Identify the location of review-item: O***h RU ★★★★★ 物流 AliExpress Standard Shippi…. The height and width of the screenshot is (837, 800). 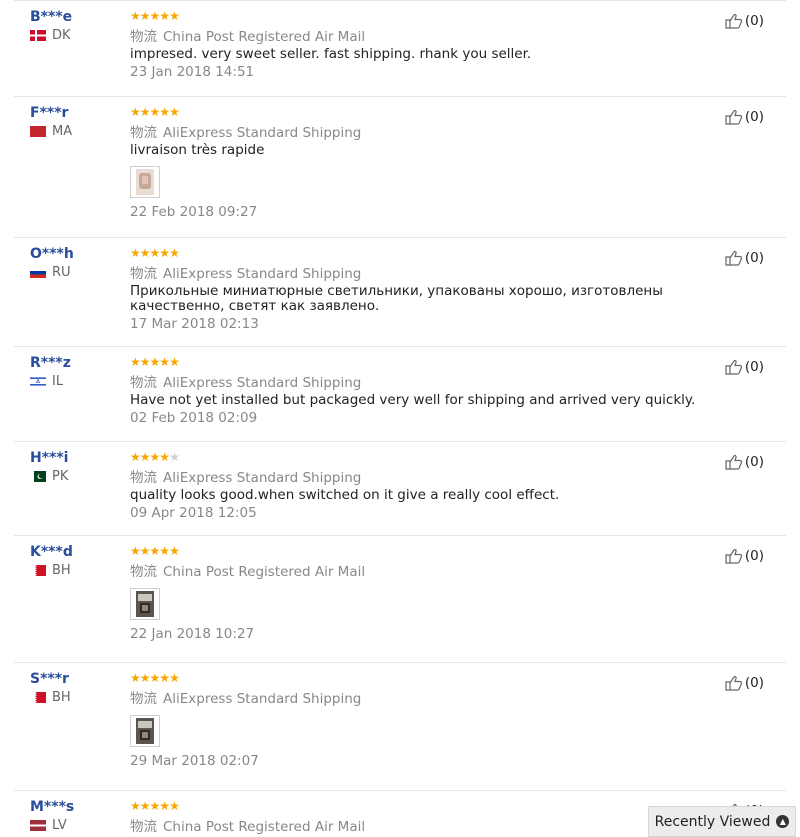
(400, 284).